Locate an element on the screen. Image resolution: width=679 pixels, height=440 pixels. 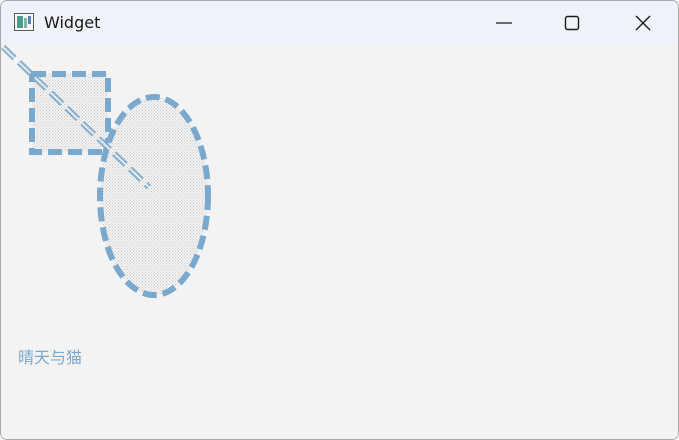
close-icon is located at coordinates (643, 22).